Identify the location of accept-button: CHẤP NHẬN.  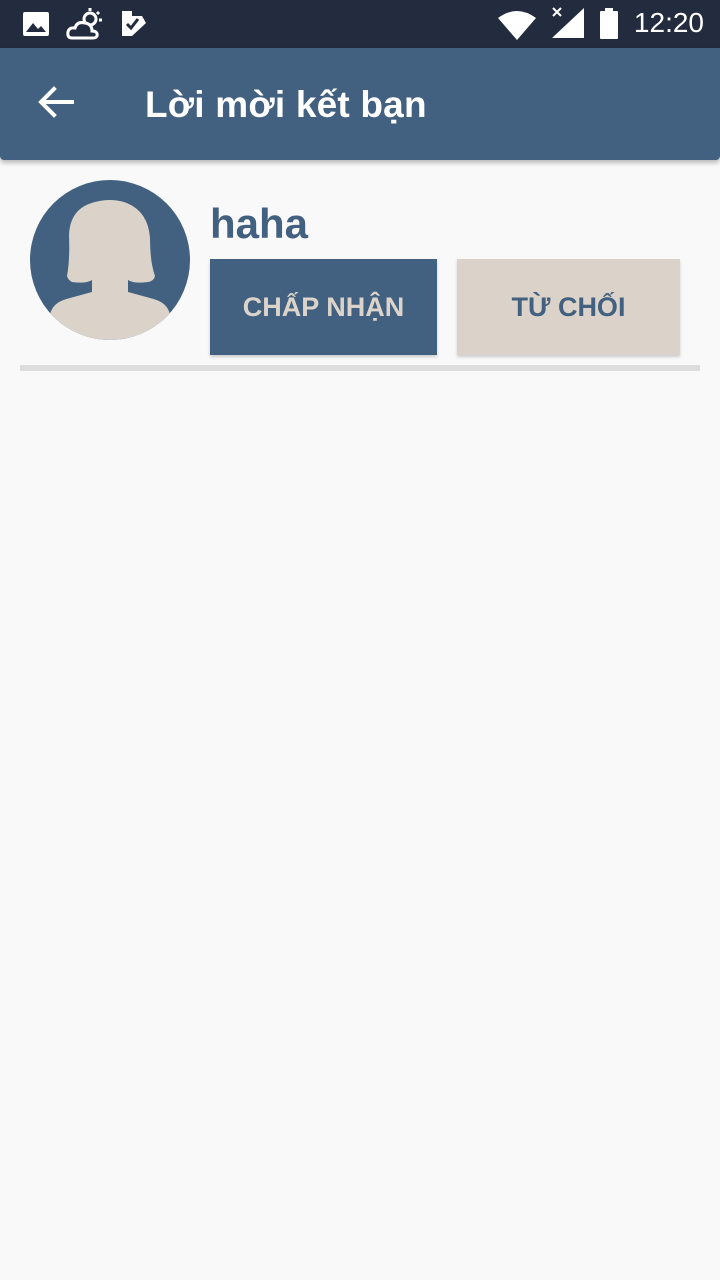
(323, 307).